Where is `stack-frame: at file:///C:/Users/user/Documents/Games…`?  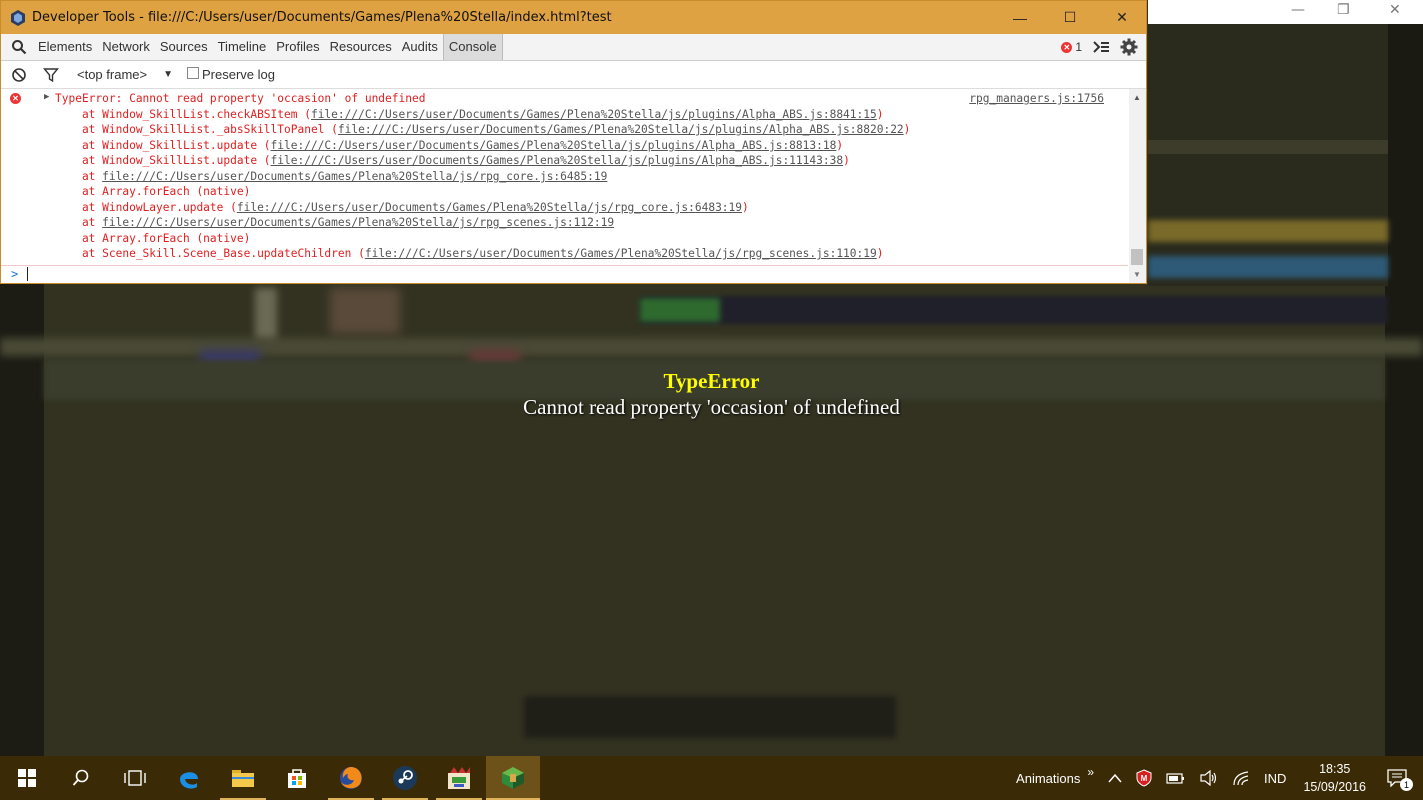
stack-frame: at file:///C:/Users/user/Documents/Games… is located at coordinates (331, 176).